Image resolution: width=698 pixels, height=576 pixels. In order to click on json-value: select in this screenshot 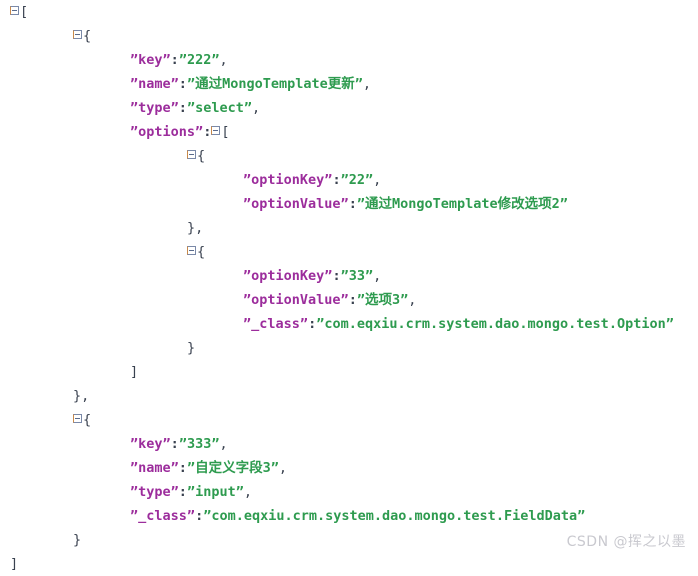, I will do `click(219, 108)`.